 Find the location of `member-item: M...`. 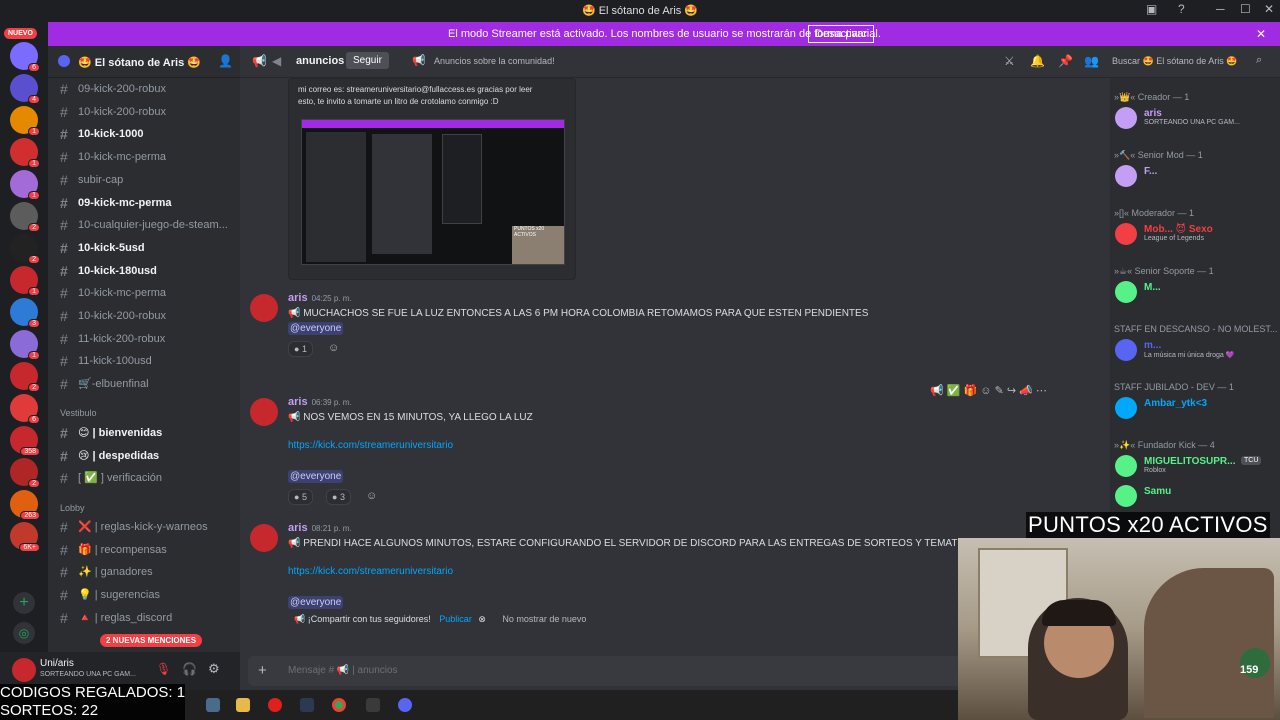

member-item: M... is located at coordinates (1195, 293).